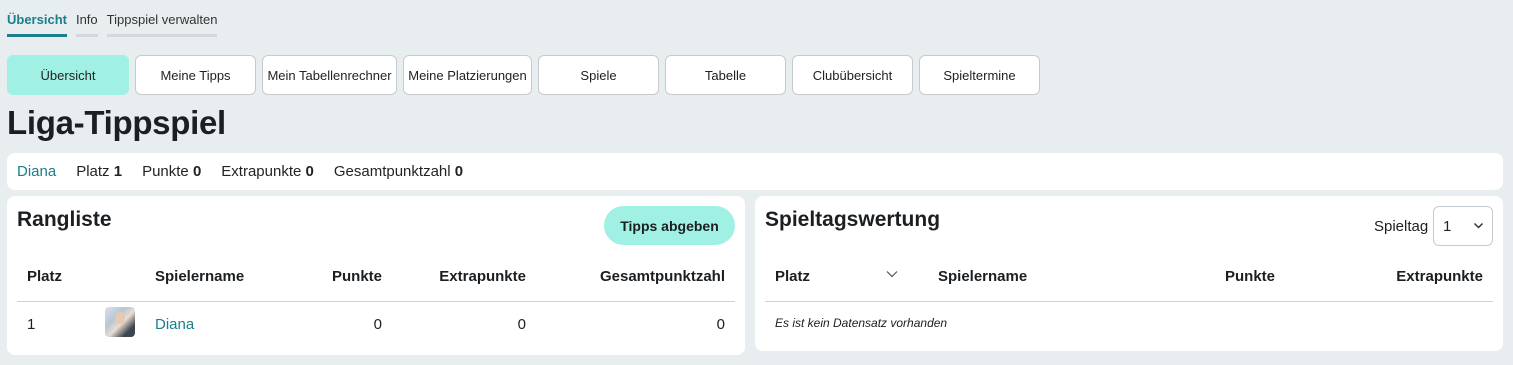  I want to click on row-player-link: Diana, so click(174, 324).